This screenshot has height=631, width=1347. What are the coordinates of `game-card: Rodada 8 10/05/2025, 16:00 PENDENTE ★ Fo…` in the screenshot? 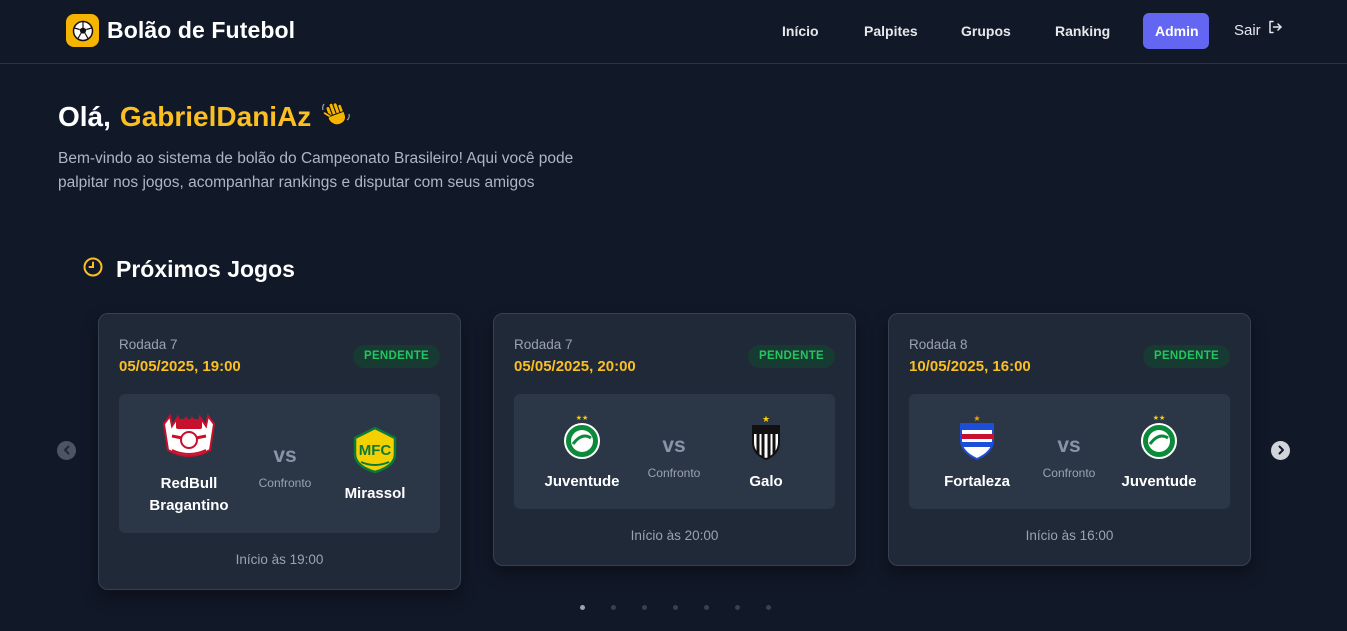 It's located at (1069, 439).